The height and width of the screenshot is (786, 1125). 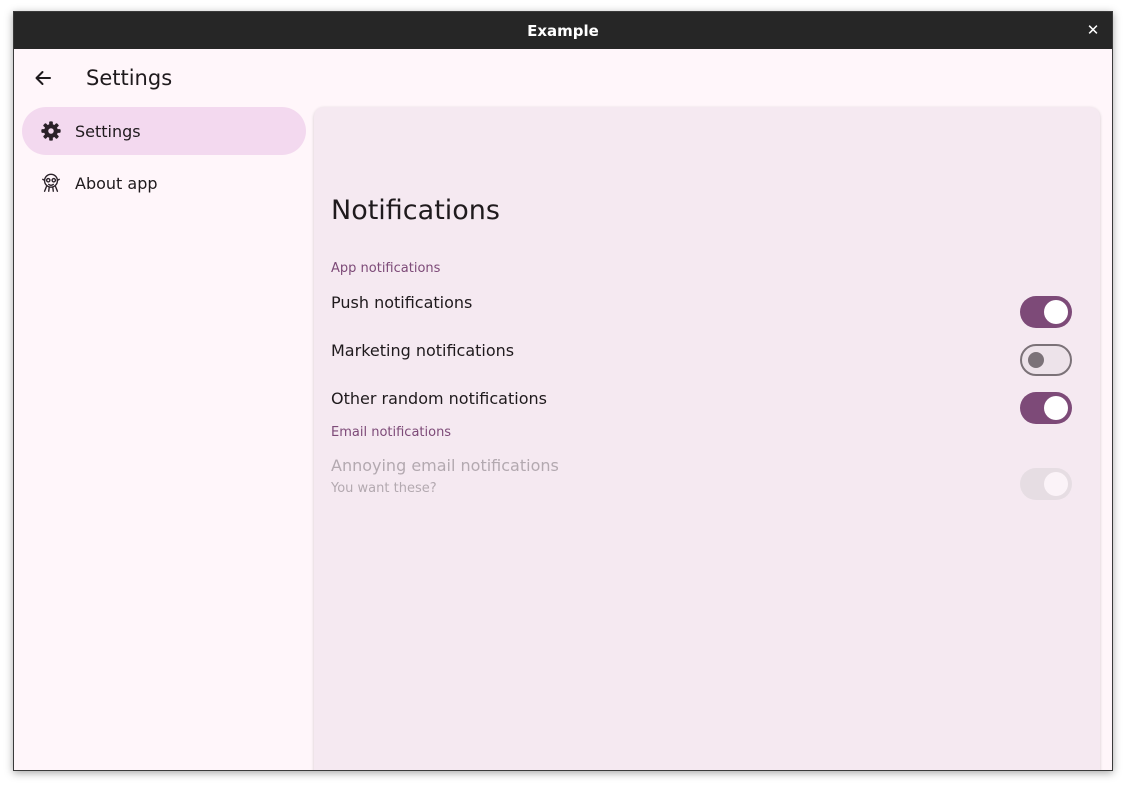 What do you see at coordinates (415, 210) in the screenshot?
I see `section-title: Notifications` at bounding box center [415, 210].